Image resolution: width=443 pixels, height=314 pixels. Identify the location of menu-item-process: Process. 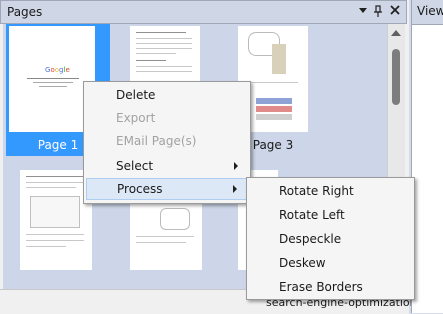
(167, 189).